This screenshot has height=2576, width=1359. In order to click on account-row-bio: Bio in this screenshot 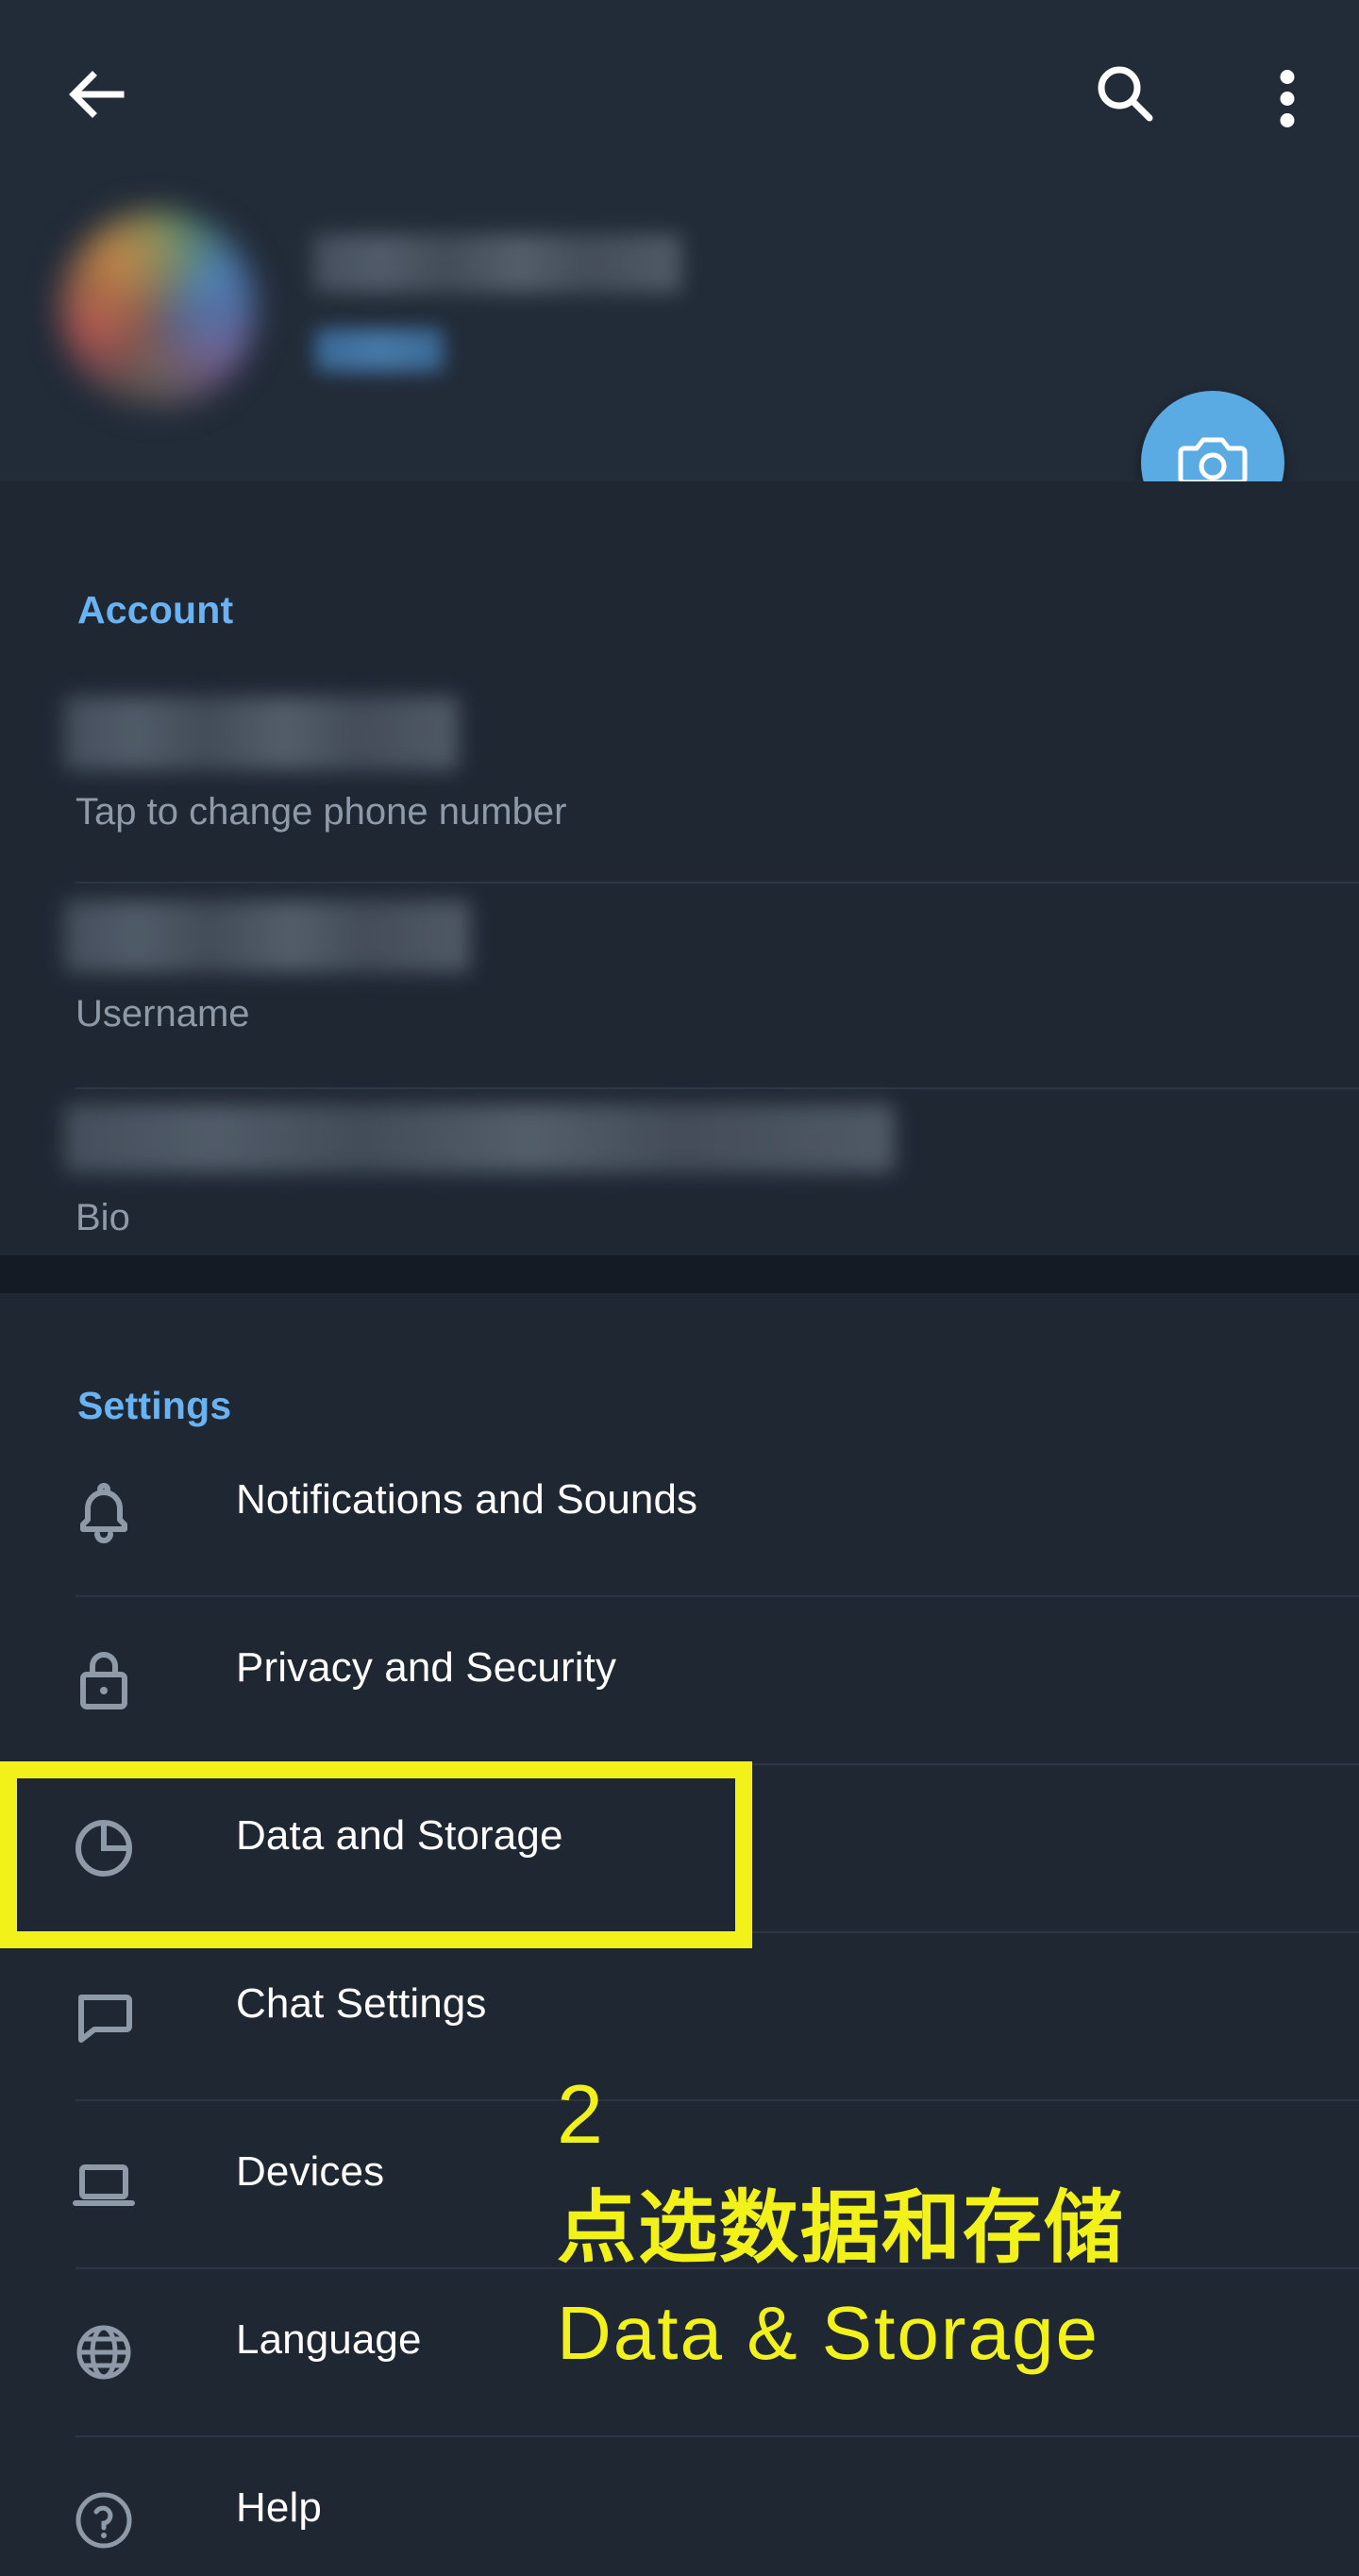, I will do `click(679, 1174)`.